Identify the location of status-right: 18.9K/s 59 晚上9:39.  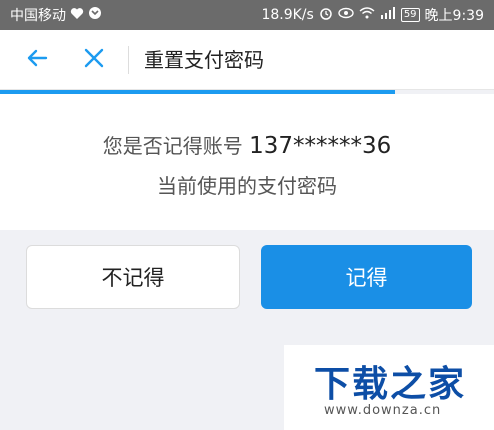
(372, 15).